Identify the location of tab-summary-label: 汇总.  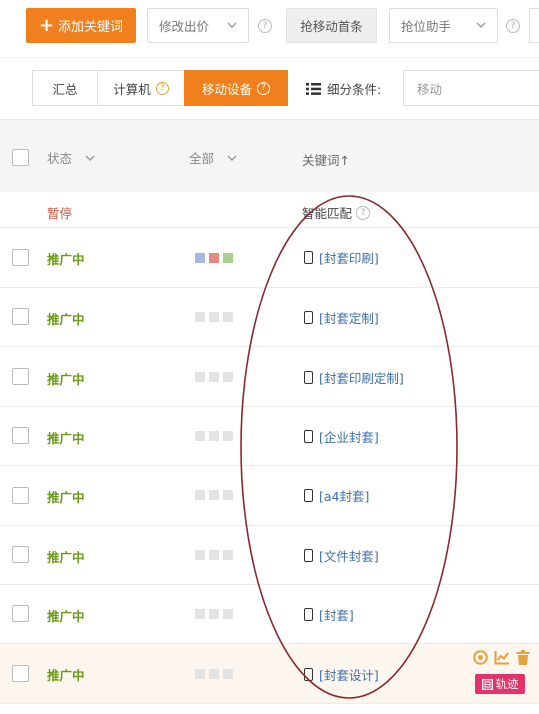
(65, 89).